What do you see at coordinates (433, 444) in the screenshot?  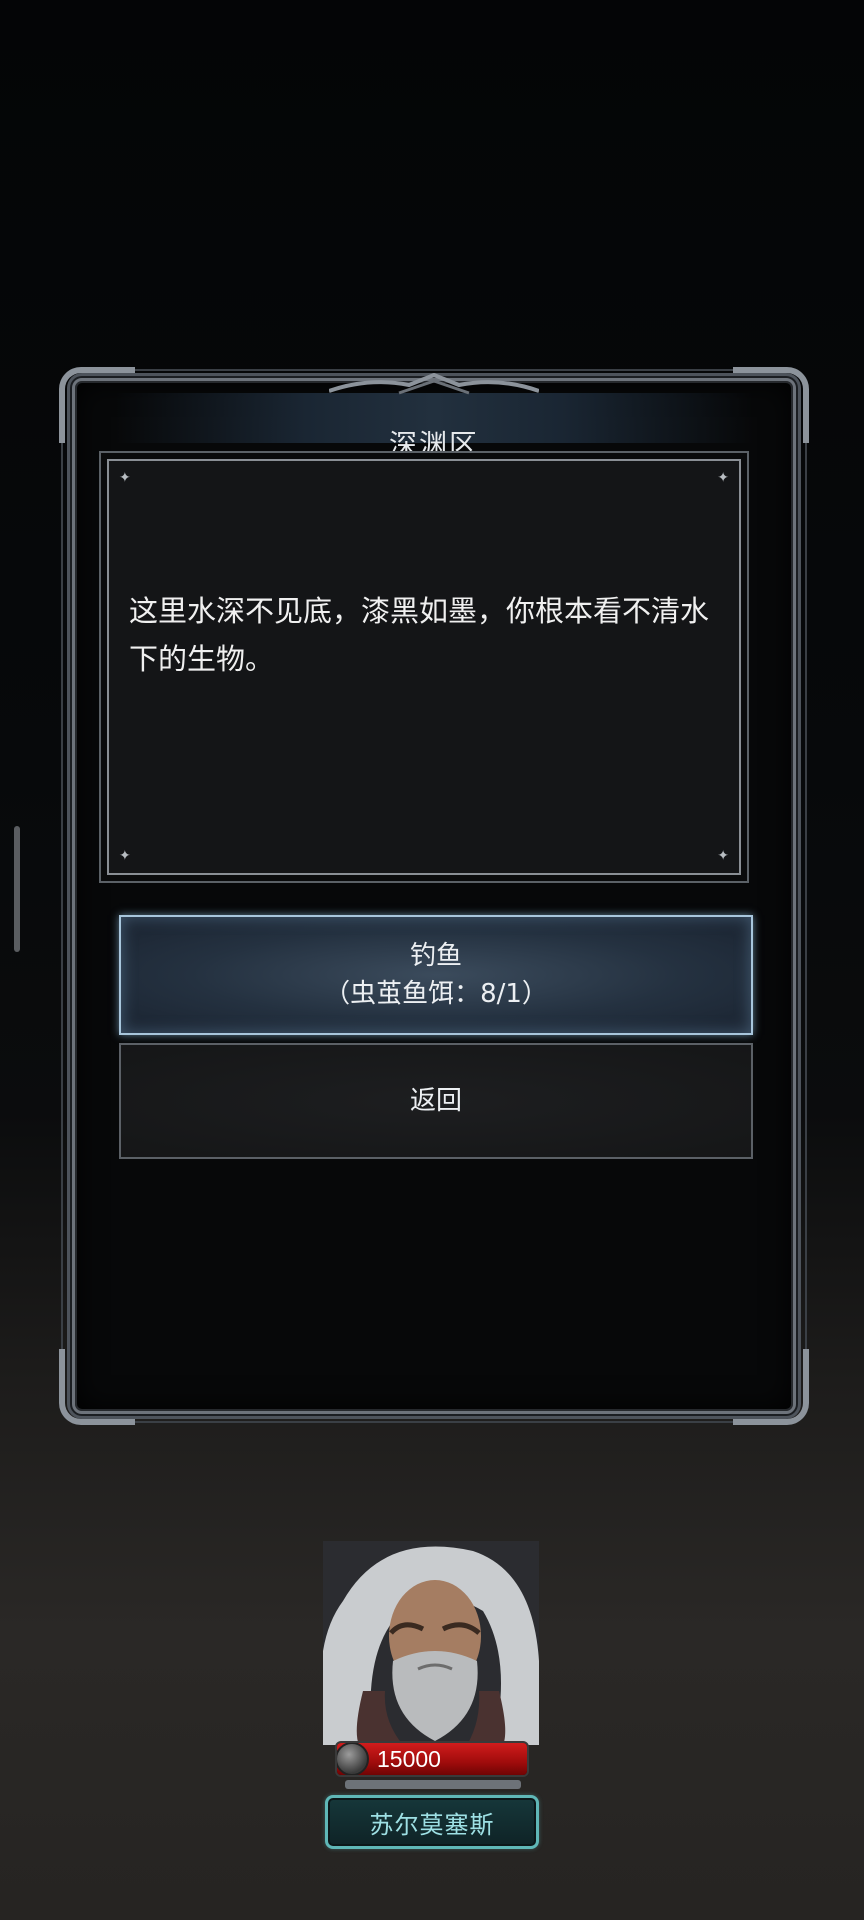 I see `dialog-title: 深渊区` at bounding box center [433, 444].